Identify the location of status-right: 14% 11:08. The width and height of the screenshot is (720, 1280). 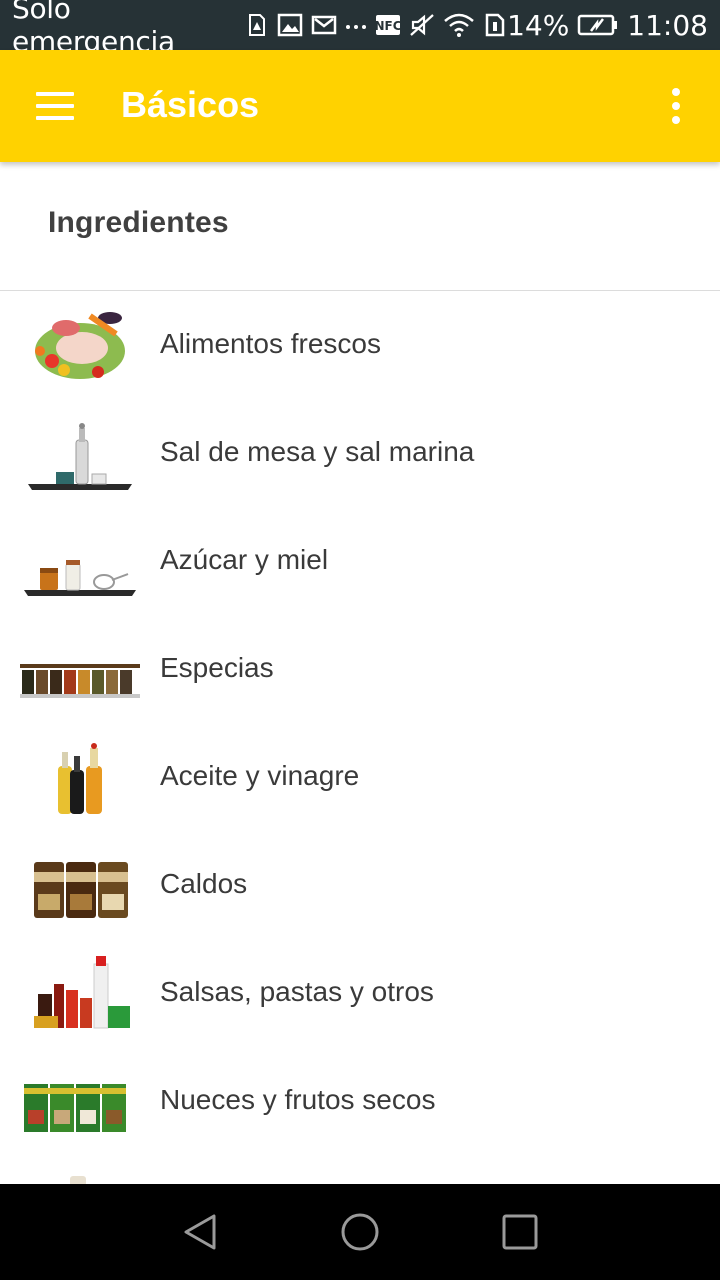
(607, 25).